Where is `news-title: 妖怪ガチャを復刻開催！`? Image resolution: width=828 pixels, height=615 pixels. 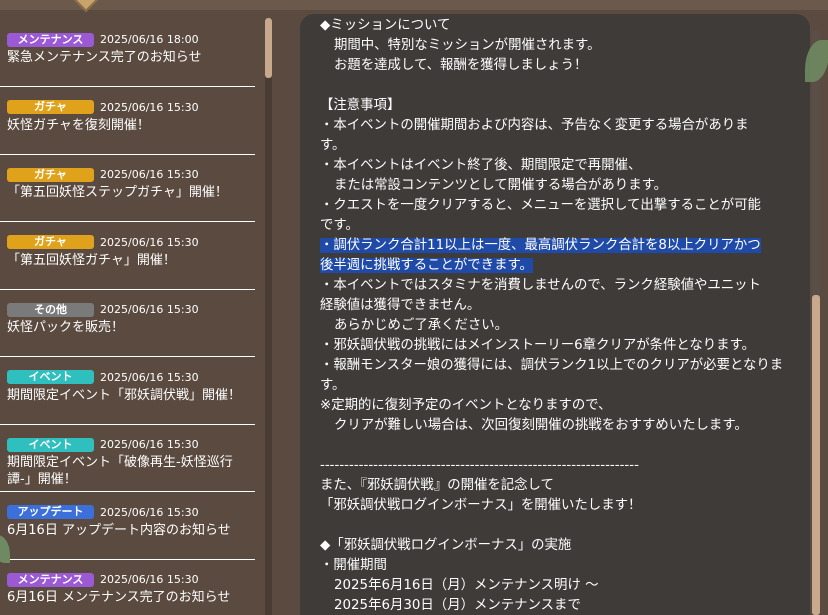 news-title: 妖怪ガチャを復刻開催！ is located at coordinates (78, 125).